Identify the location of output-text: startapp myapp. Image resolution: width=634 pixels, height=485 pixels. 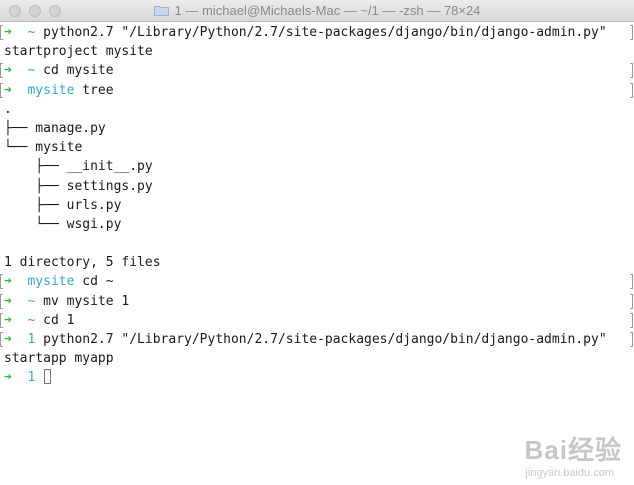
(59, 359).